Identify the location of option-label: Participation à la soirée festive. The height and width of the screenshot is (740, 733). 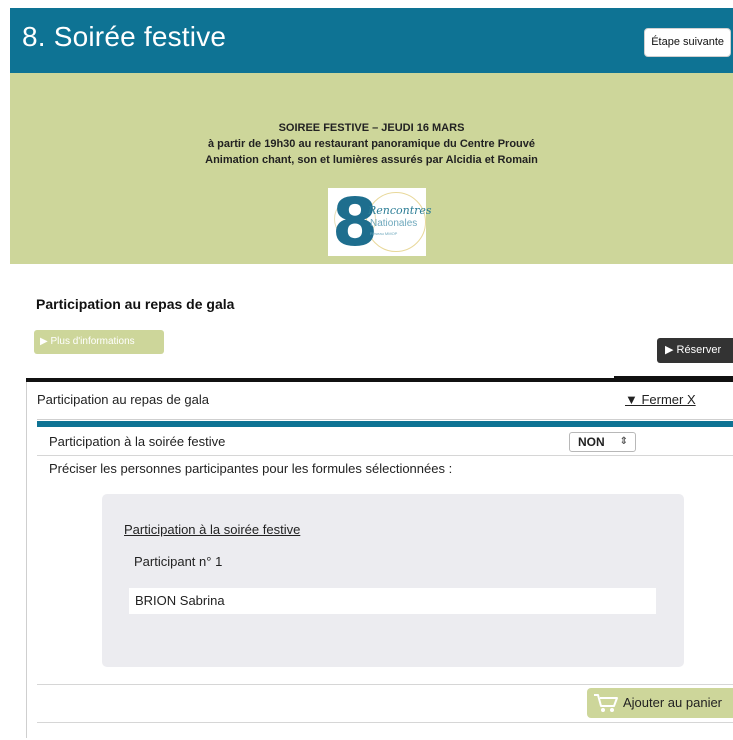
(137, 441).